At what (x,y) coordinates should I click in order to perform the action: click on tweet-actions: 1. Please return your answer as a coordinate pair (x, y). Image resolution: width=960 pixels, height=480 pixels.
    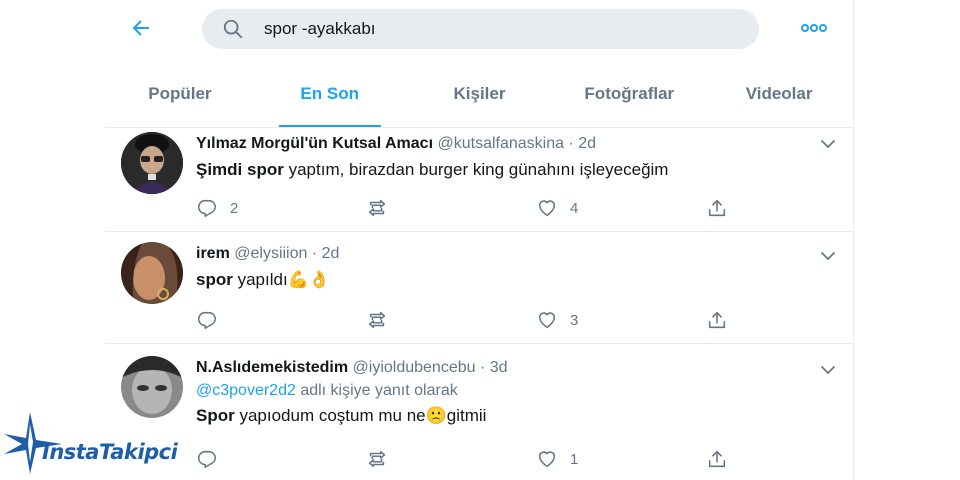
    Looking at the image, I should click on (476, 459).